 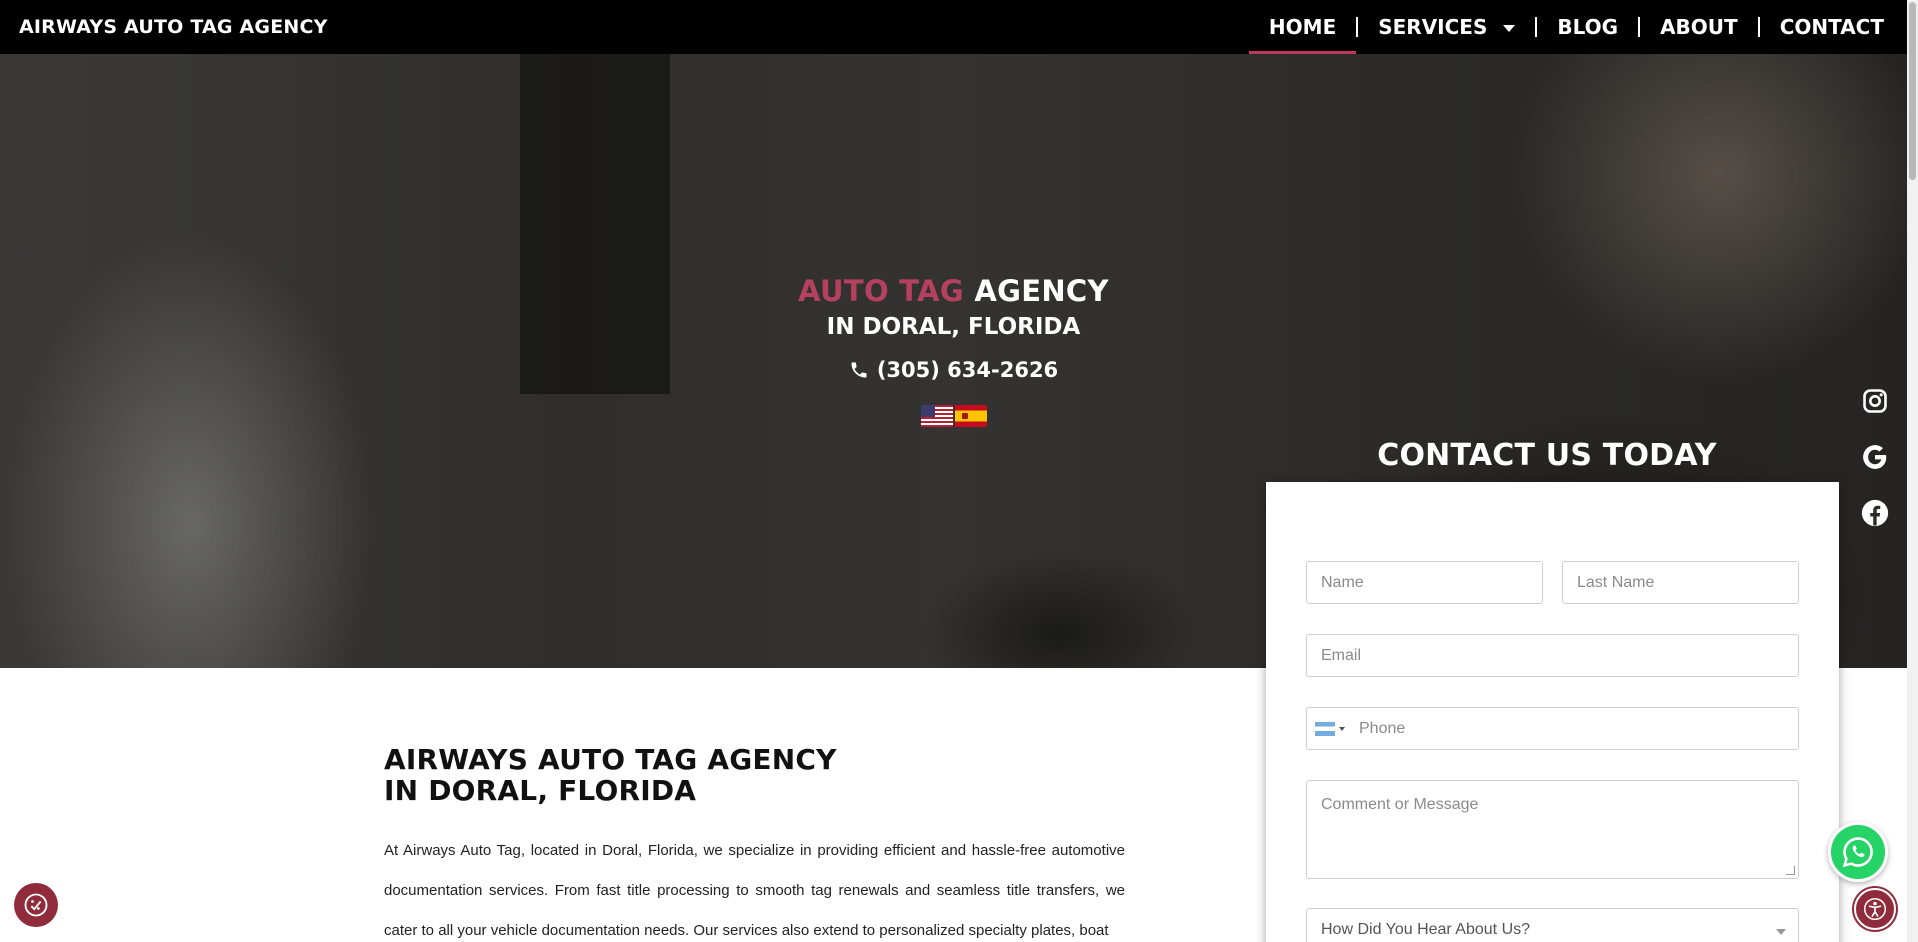 I want to click on email-input: Email, so click(x=1552, y=655).